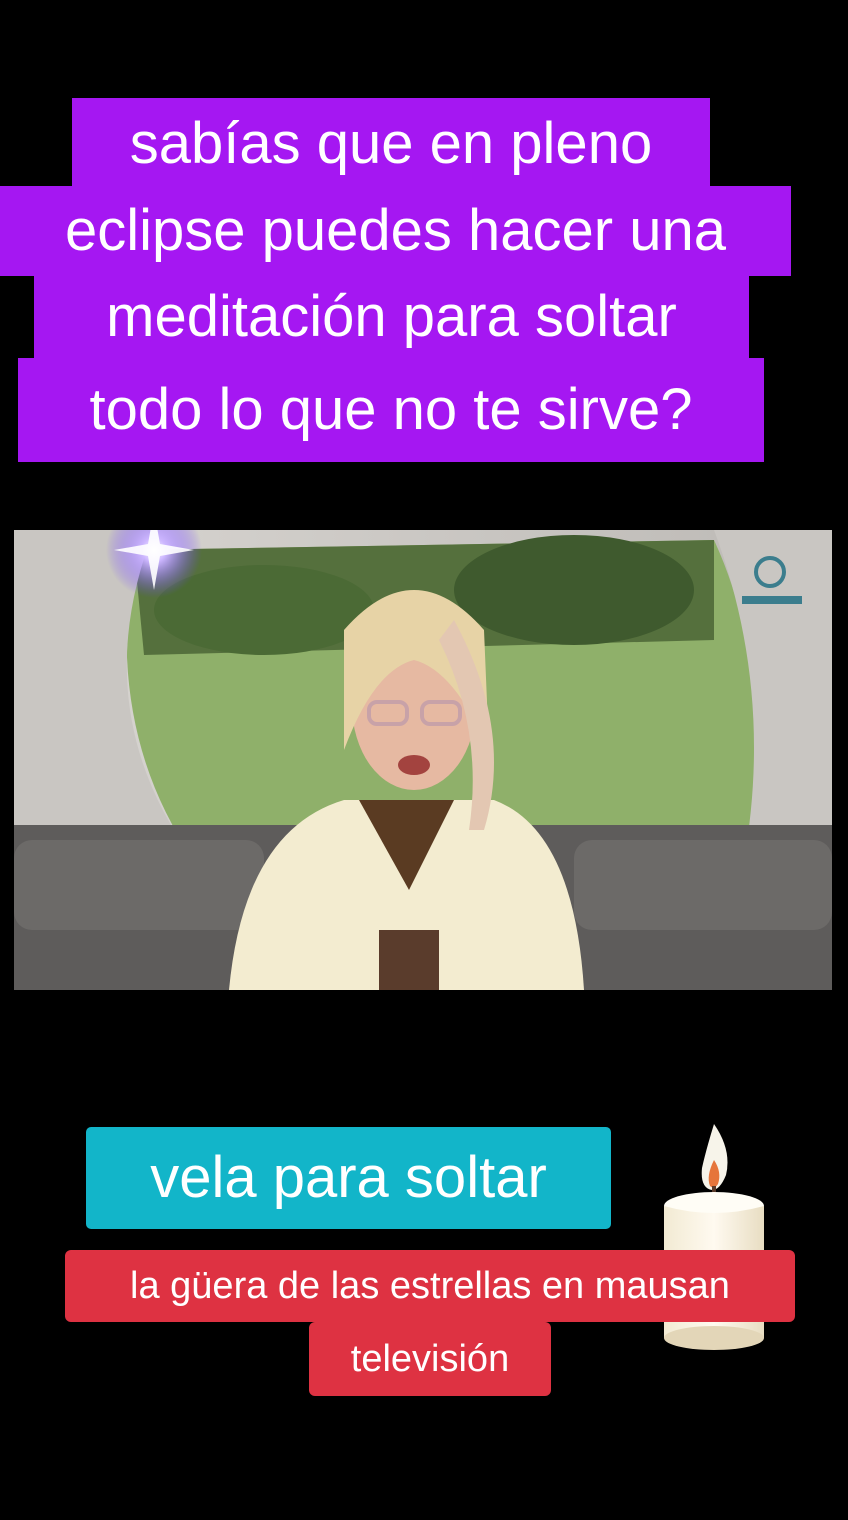  What do you see at coordinates (395, 231) in the screenshot?
I see `headline-line-2: eclipse puedes hacer una` at bounding box center [395, 231].